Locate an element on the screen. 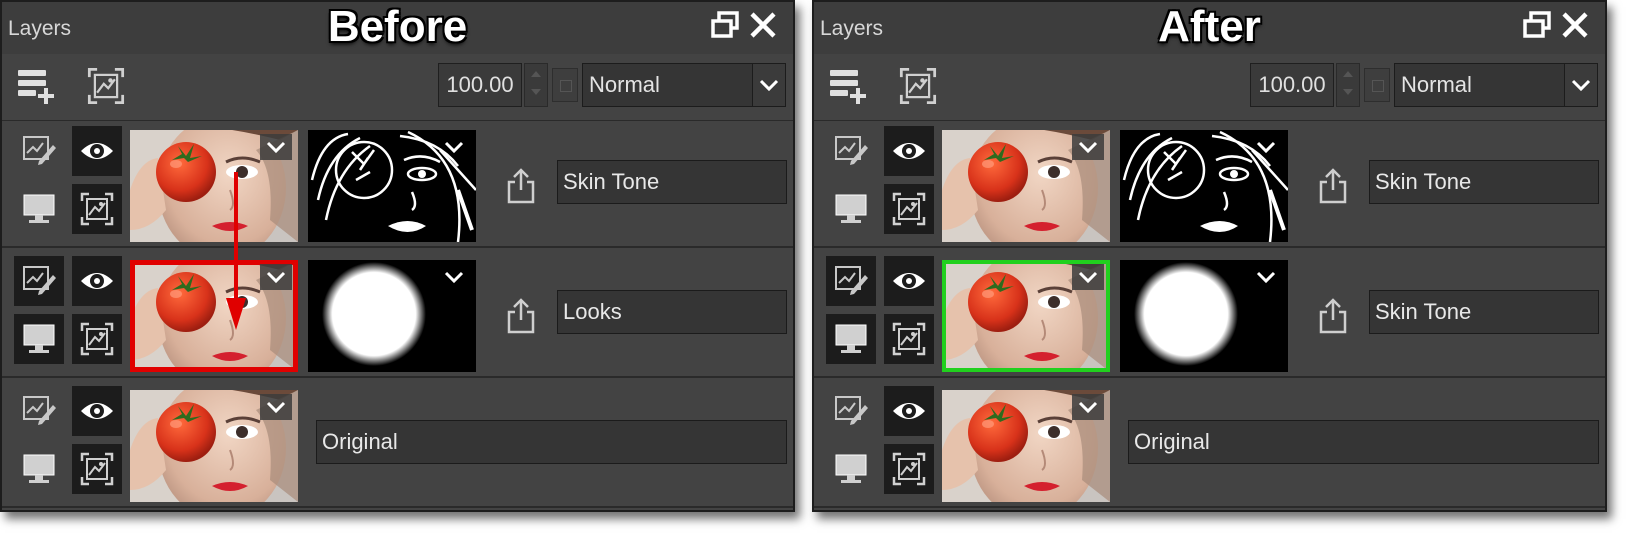 This screenshot has height=536, width=1628. after-caption: After is located at coordinates (1209, 26).